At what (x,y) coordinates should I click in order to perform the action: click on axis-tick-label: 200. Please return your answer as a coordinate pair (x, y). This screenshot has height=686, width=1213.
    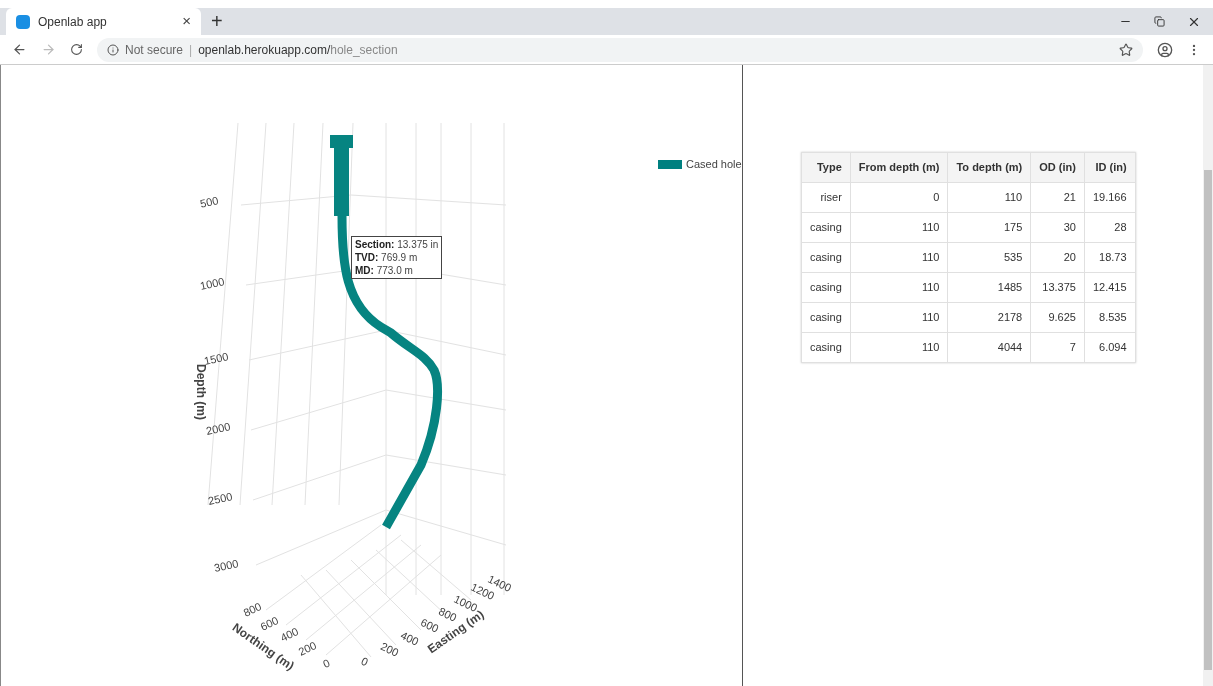
    Looking at the image, I should click on (389, 649).